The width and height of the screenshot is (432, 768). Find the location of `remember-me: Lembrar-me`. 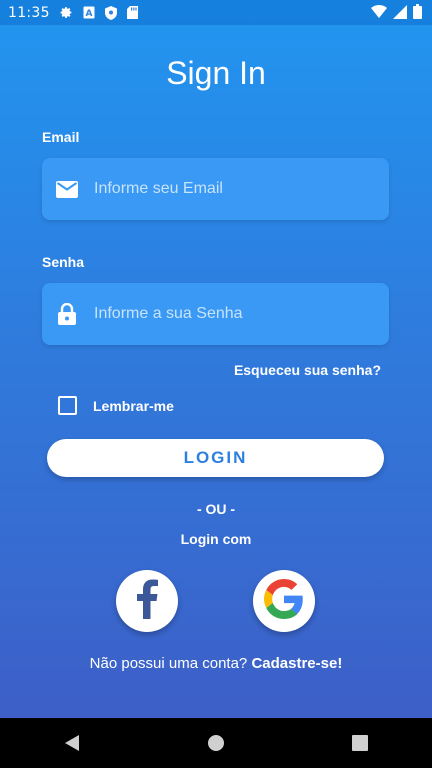

remember-me: Lembrar-me is located at coordinates (116, 405).